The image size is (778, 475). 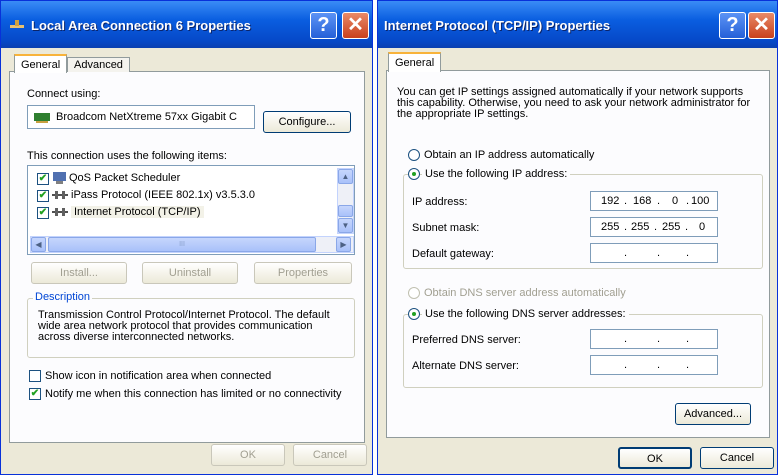 What do you see at coordinates (440, 202) in the screenshot?
I see `ip-address-label: IP address:` at bounding box center [440, 202].